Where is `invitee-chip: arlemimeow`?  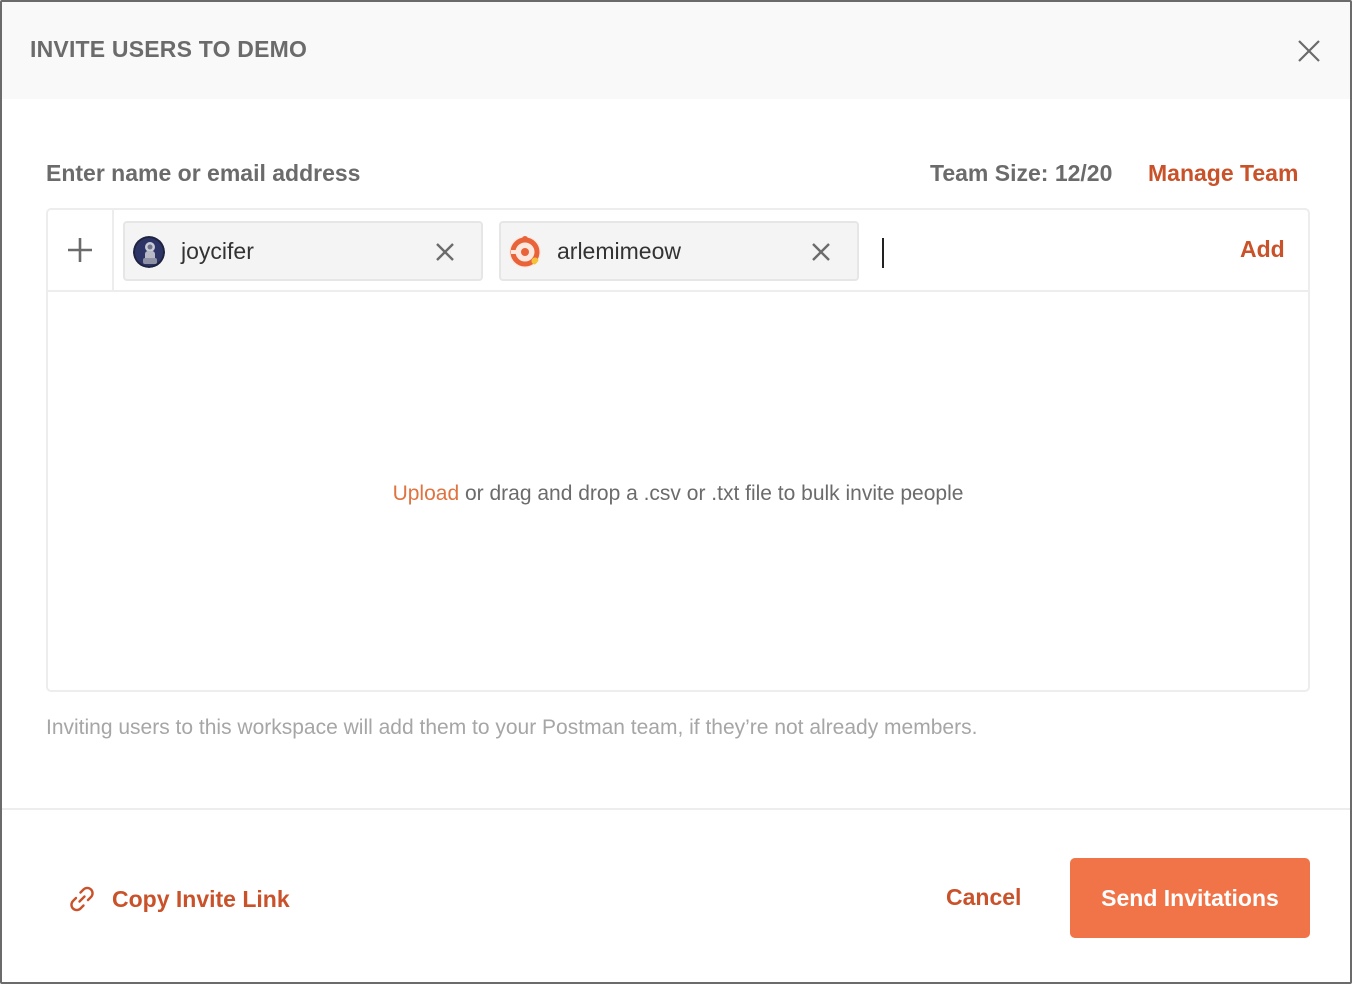 invitee-chip: arlemimeow is located at coordinates (679, 251).